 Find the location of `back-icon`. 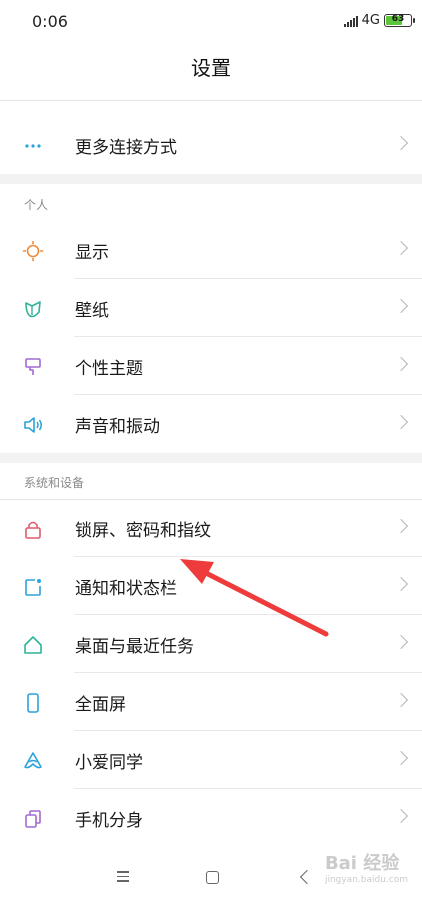

back-icon is located at coordinates (307, 877).